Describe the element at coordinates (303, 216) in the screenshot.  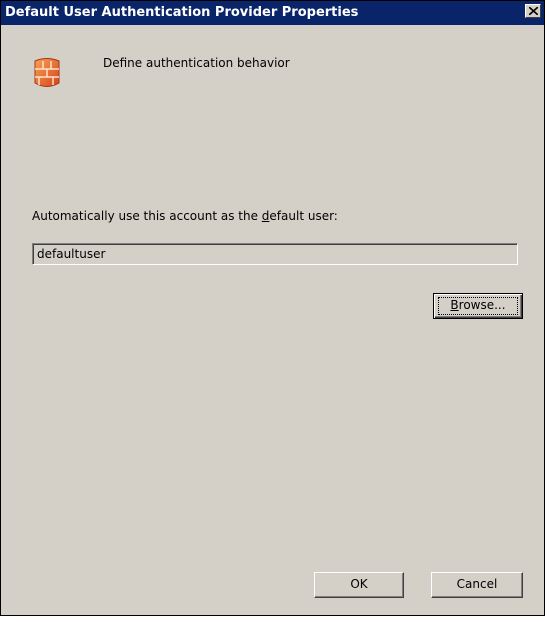
I see `prompt-text-end: efault user:` at that location.